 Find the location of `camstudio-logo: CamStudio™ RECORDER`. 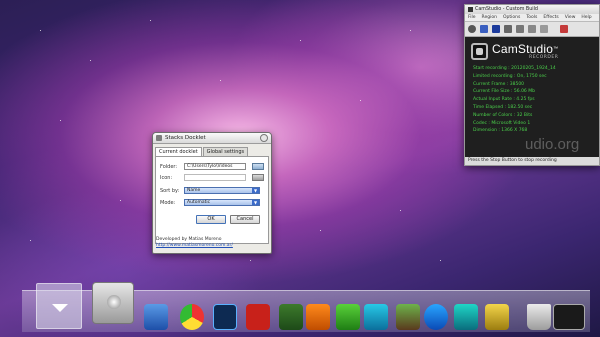

camstudio-logo: CamStudio™ RECORDER is located at coordinates (532, 51).